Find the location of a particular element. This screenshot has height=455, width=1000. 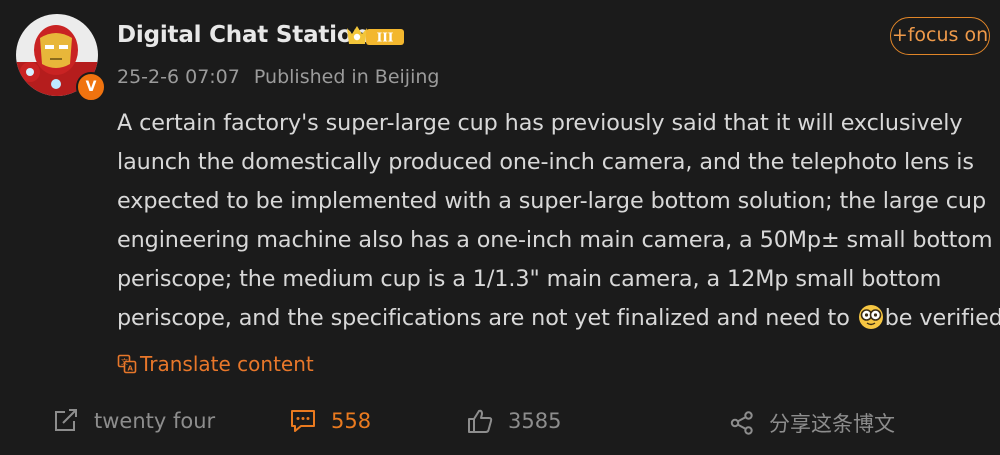

like-count: 3585 is located at coordinates (535, 421).